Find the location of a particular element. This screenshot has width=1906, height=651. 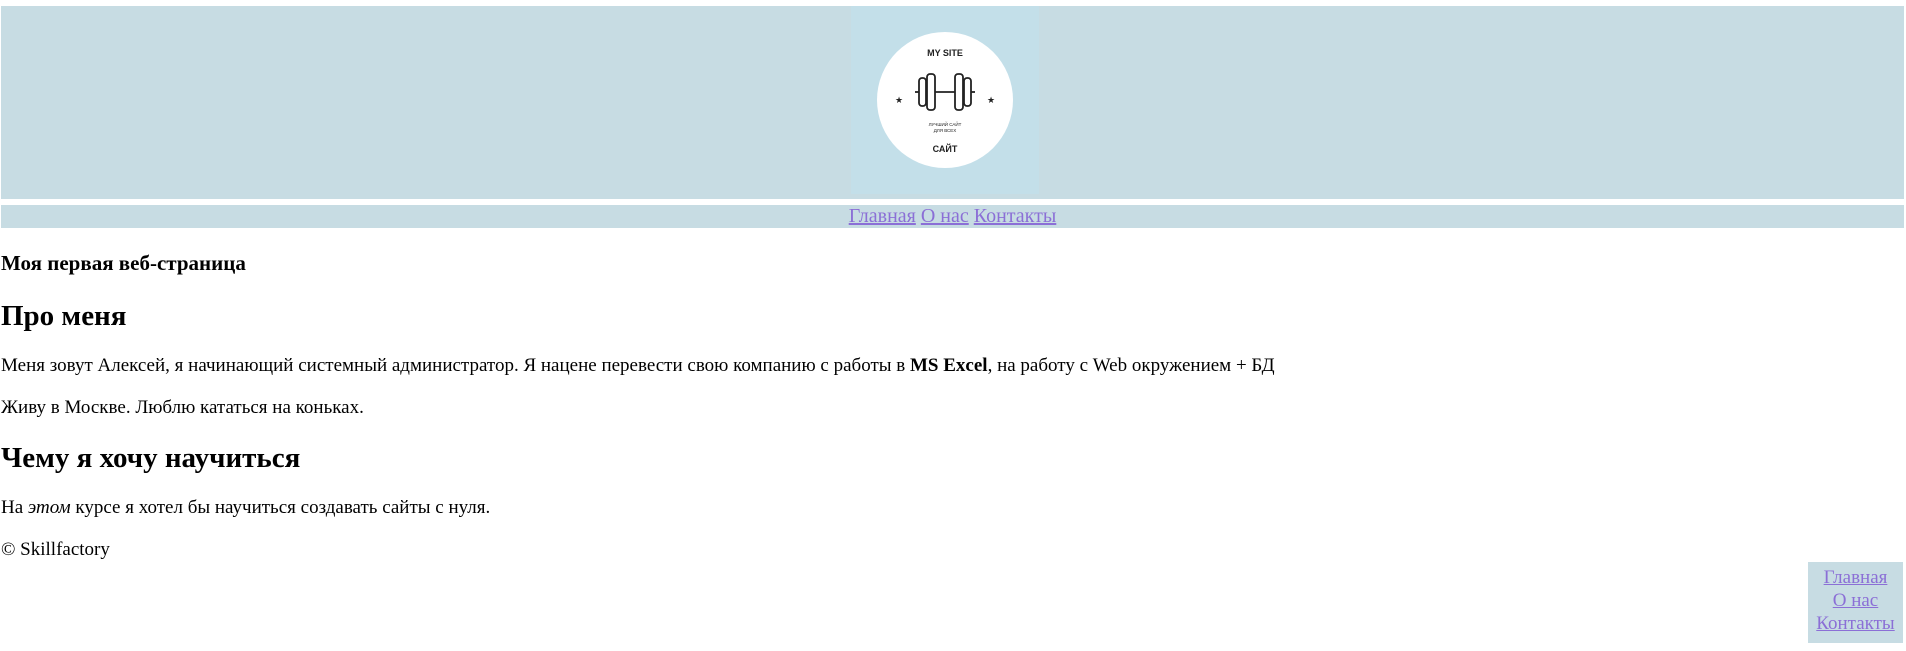

logo-star-left: ★ is located at coordinates (898, 100).